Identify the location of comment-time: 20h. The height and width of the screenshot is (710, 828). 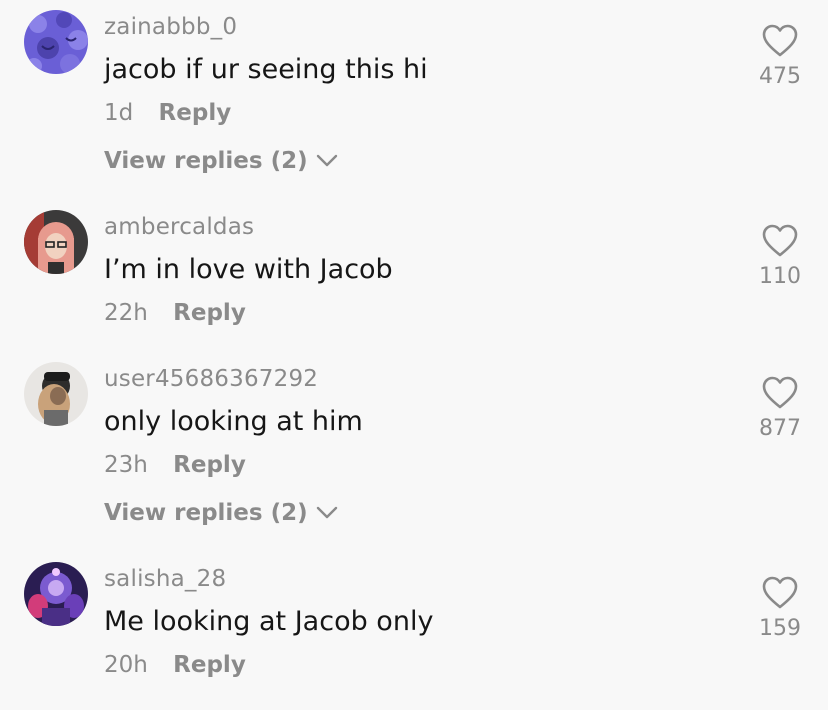
(126, 665).